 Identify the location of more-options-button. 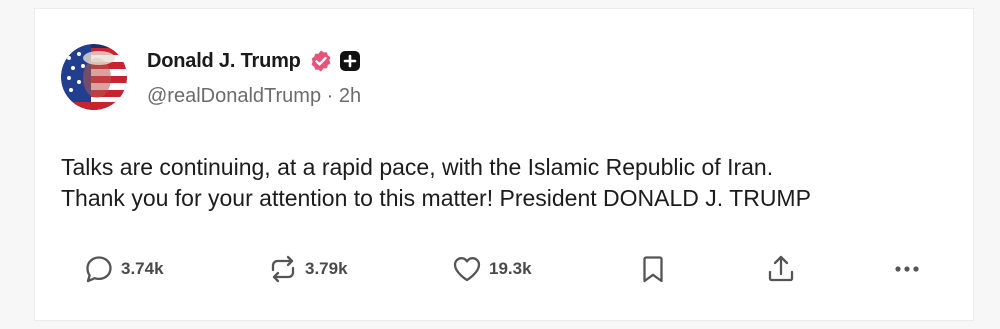
(907, 269).